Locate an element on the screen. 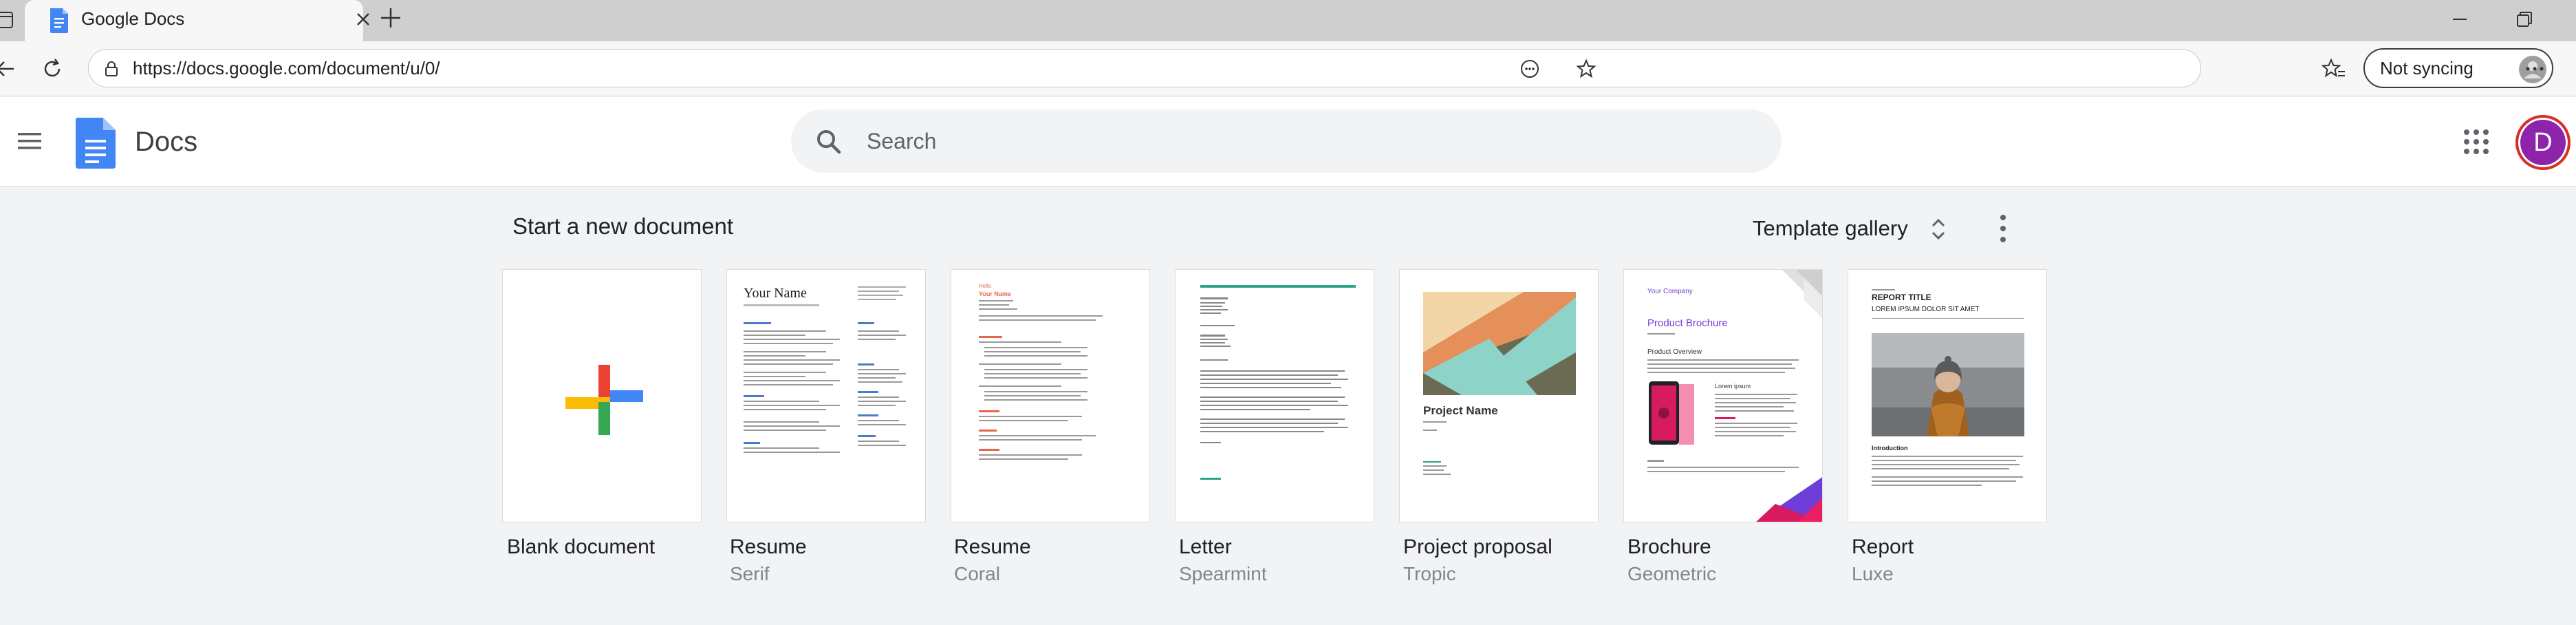 Image resolution: width=2576 pixels, height=625 pixels. letter-spearmint-preview is located at coordinates (1278, 382).